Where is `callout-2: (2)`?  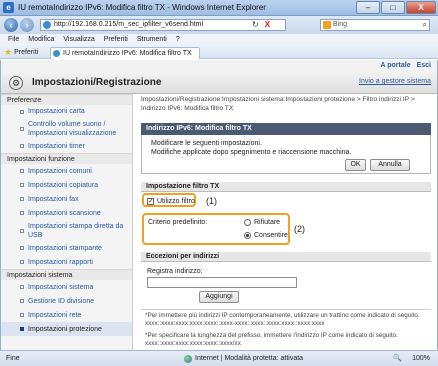 callout-2: (2) is located at coordinates (299, 229).